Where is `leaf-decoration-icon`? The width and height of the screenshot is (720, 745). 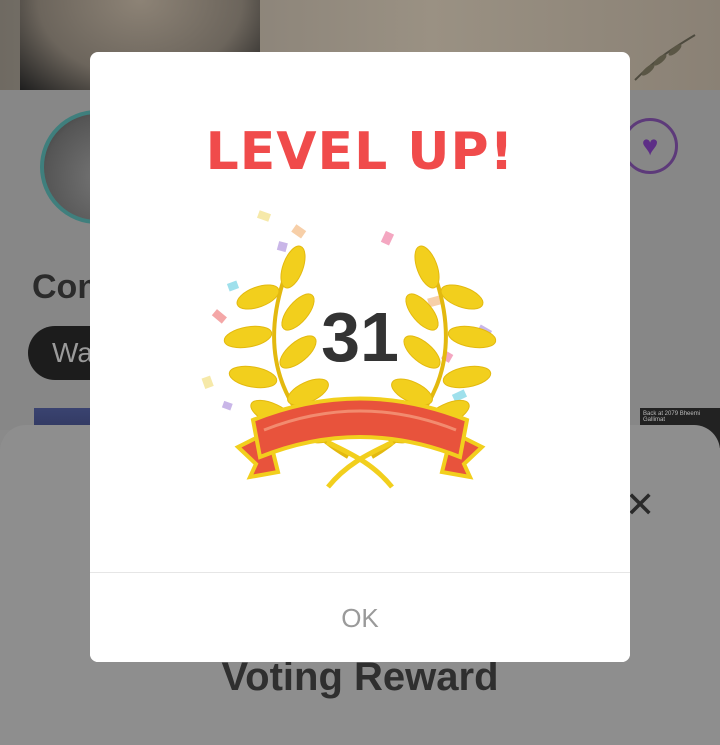
leaf-decoration-icon is located at coordinates (665, 57).